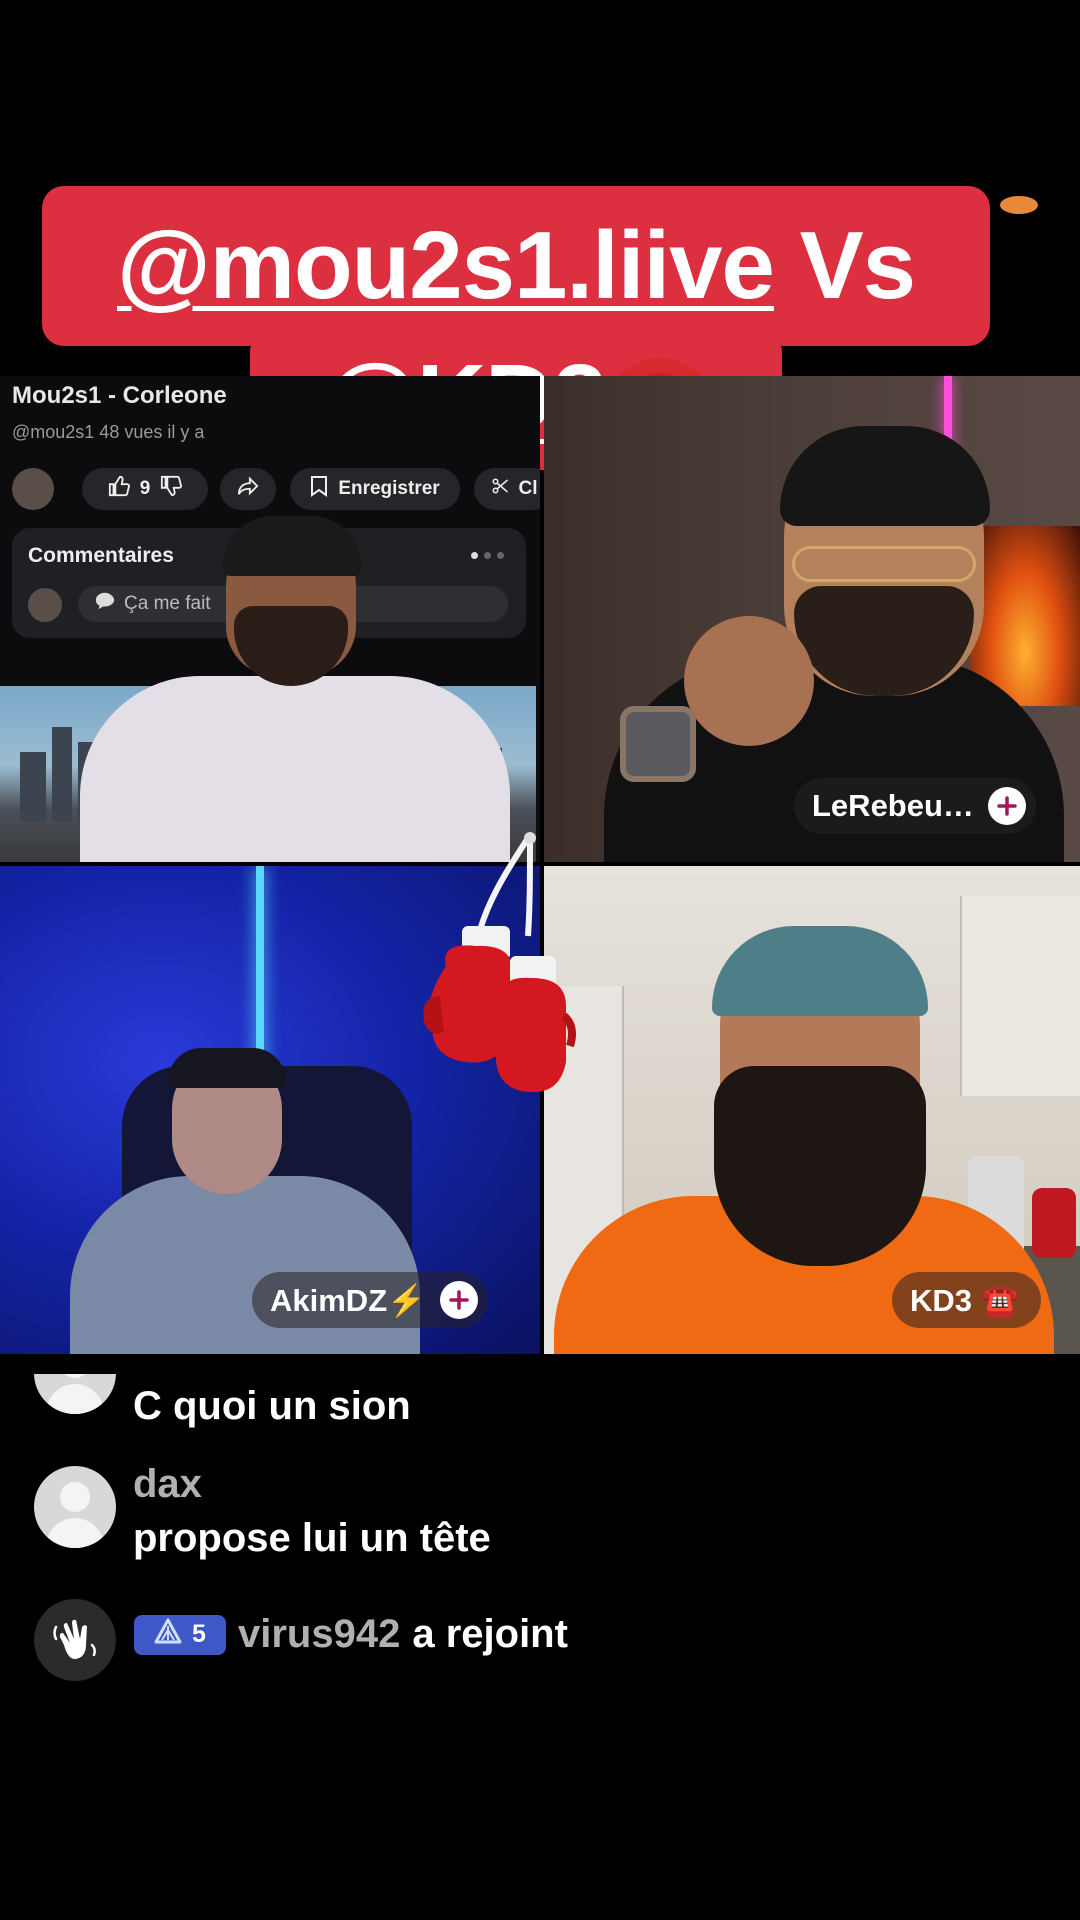  I want to click on joined-username: virus942, so click(319, 1634).